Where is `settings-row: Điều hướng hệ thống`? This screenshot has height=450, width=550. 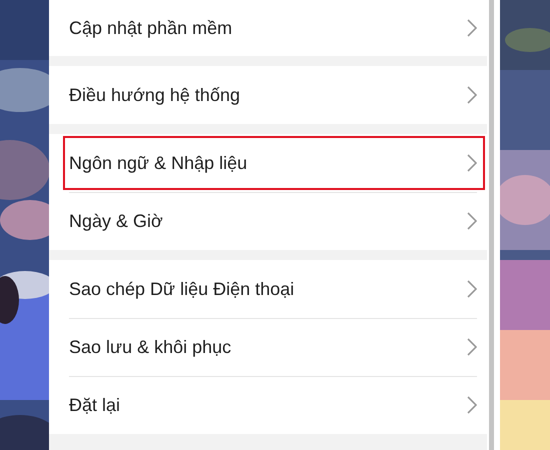 settings-row: Điều hướng hệ thống is located at coordinates (268, 95).